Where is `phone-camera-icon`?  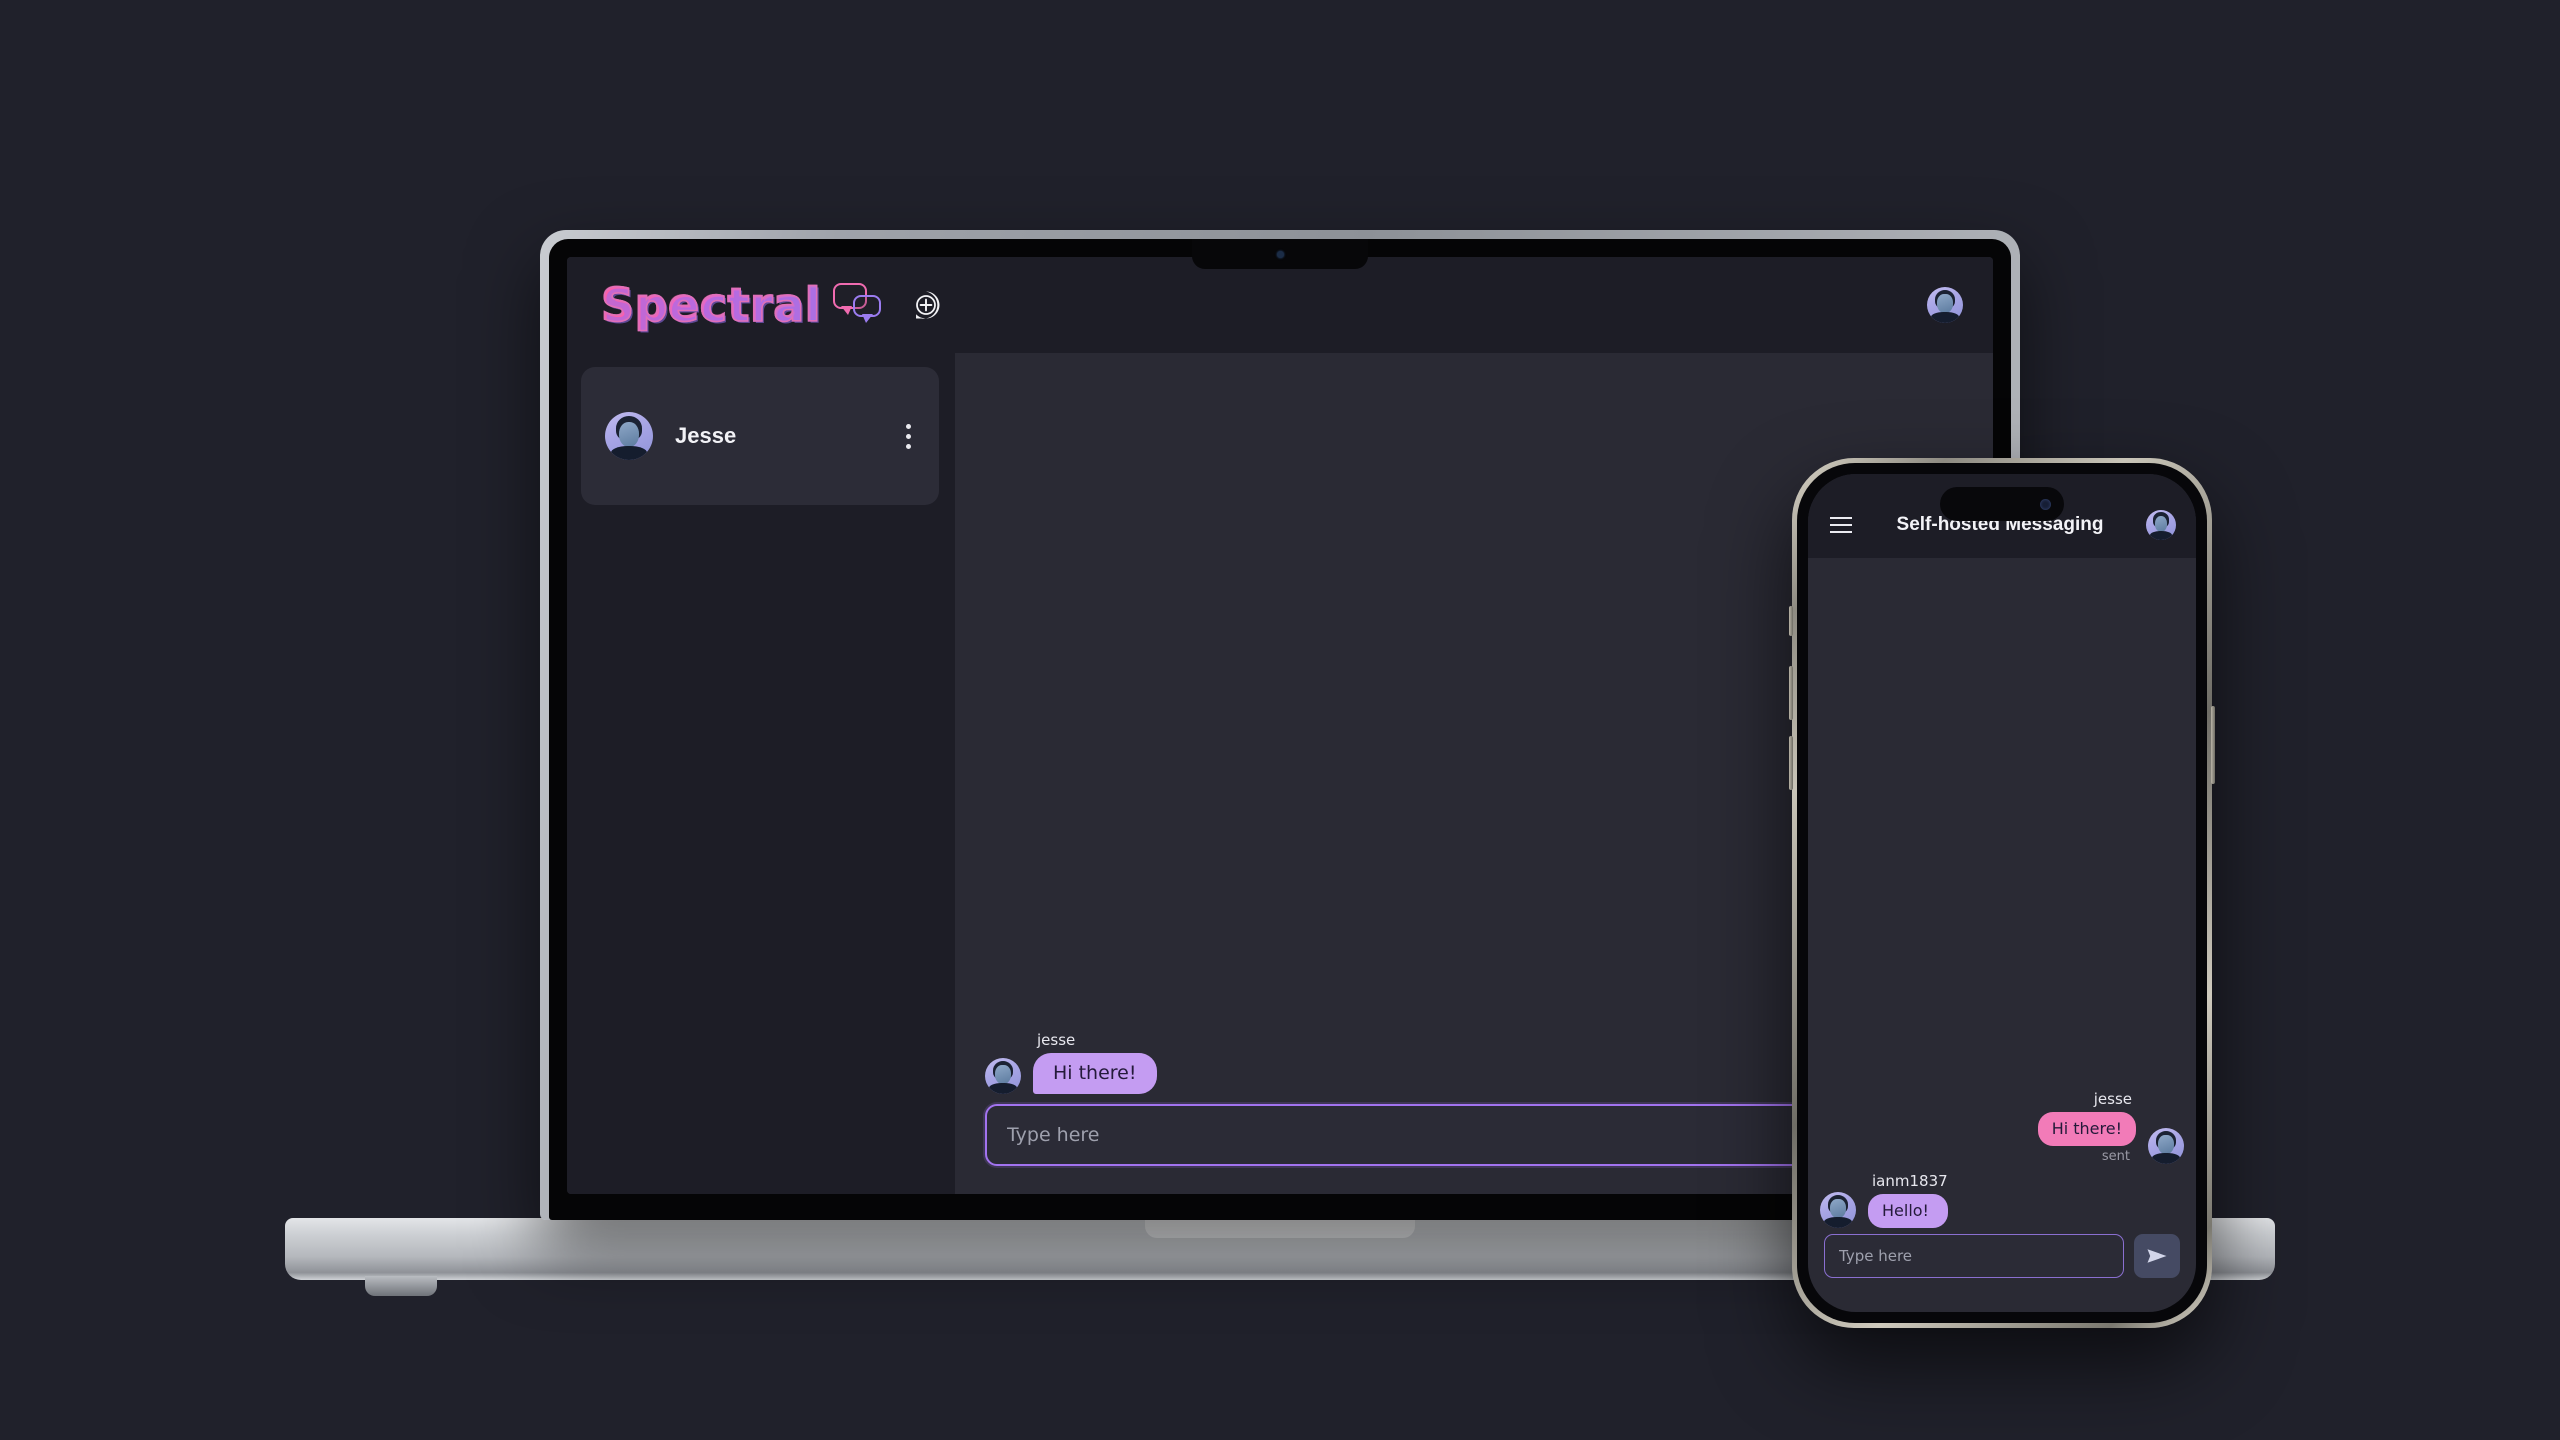
phone-camera-icon is located at coordinates (2045, 504).